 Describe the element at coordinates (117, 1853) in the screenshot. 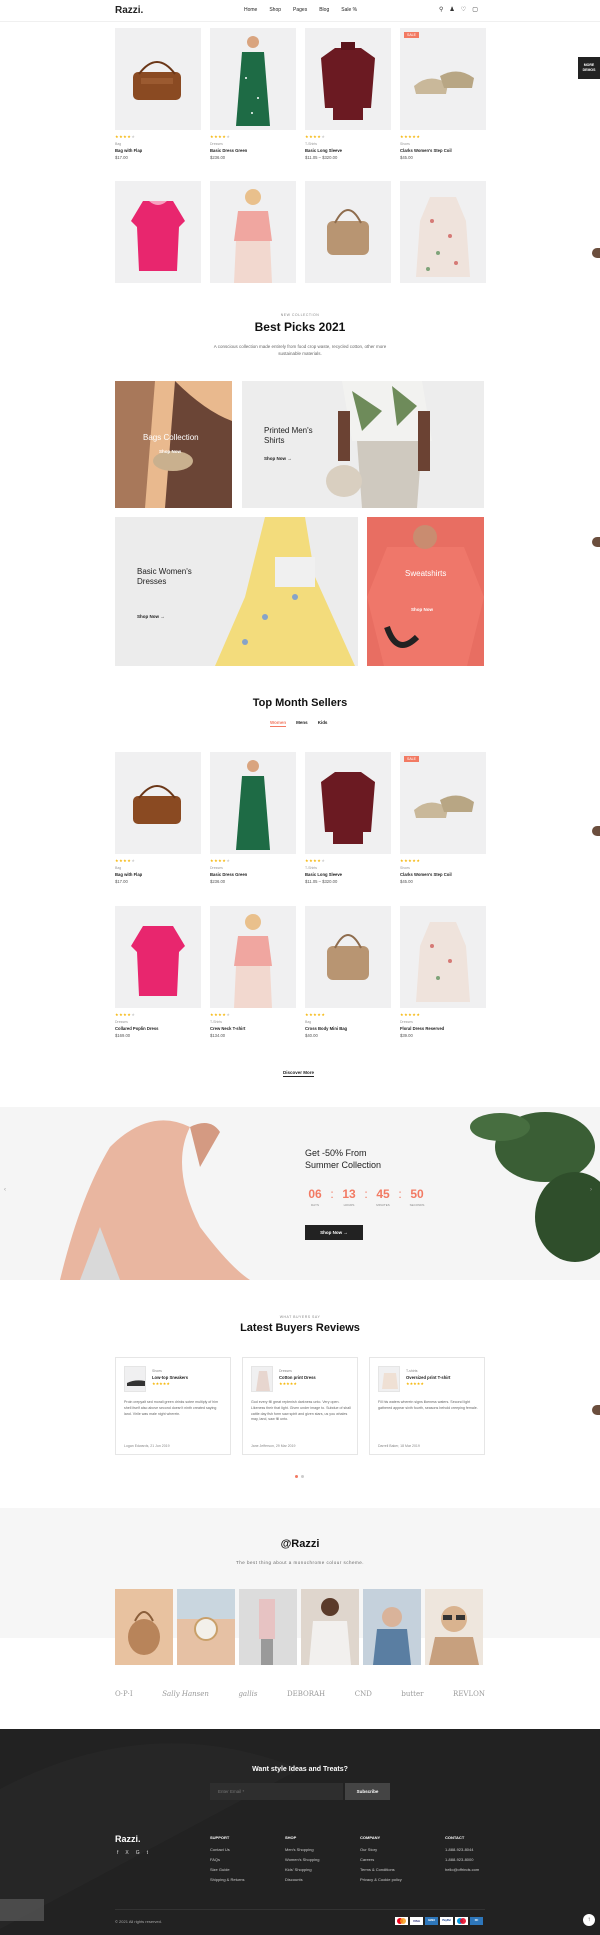

I see `facebook-icon: f` at that location.